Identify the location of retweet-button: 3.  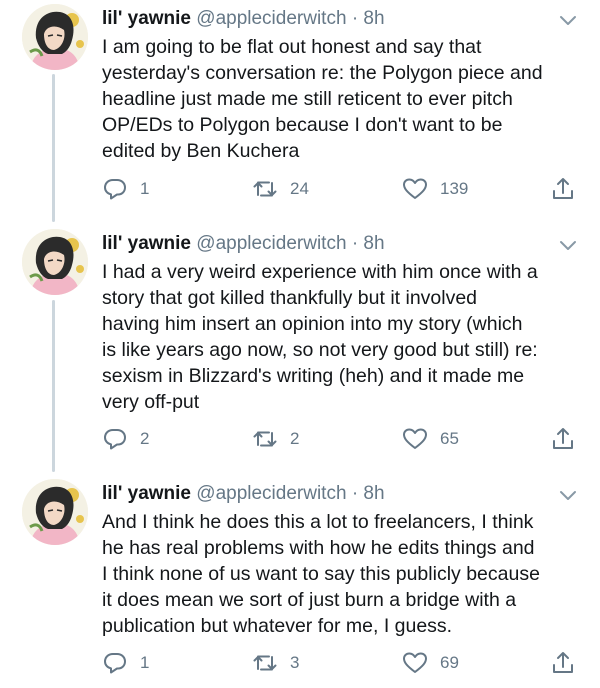
(275, 663).